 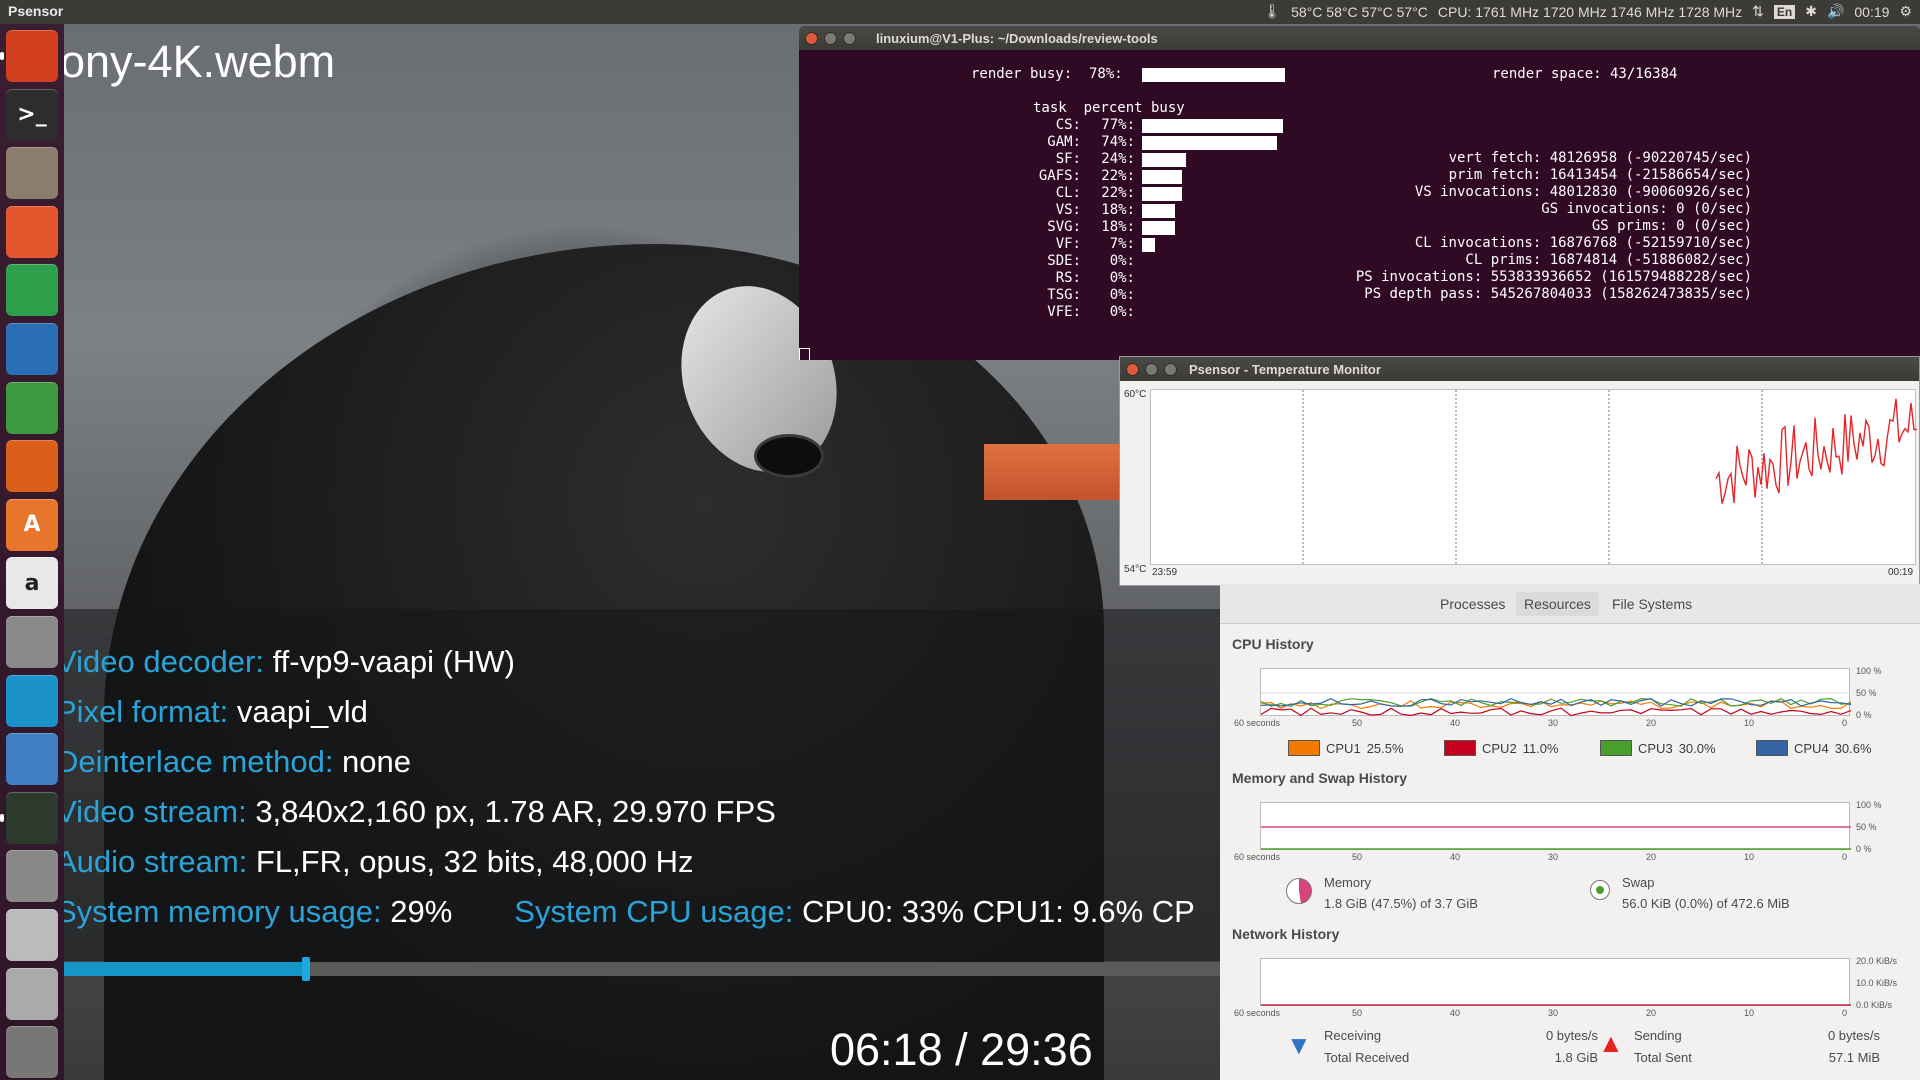 I want to click on y-tick-label: 50 %, so click(x=1866, y=693).